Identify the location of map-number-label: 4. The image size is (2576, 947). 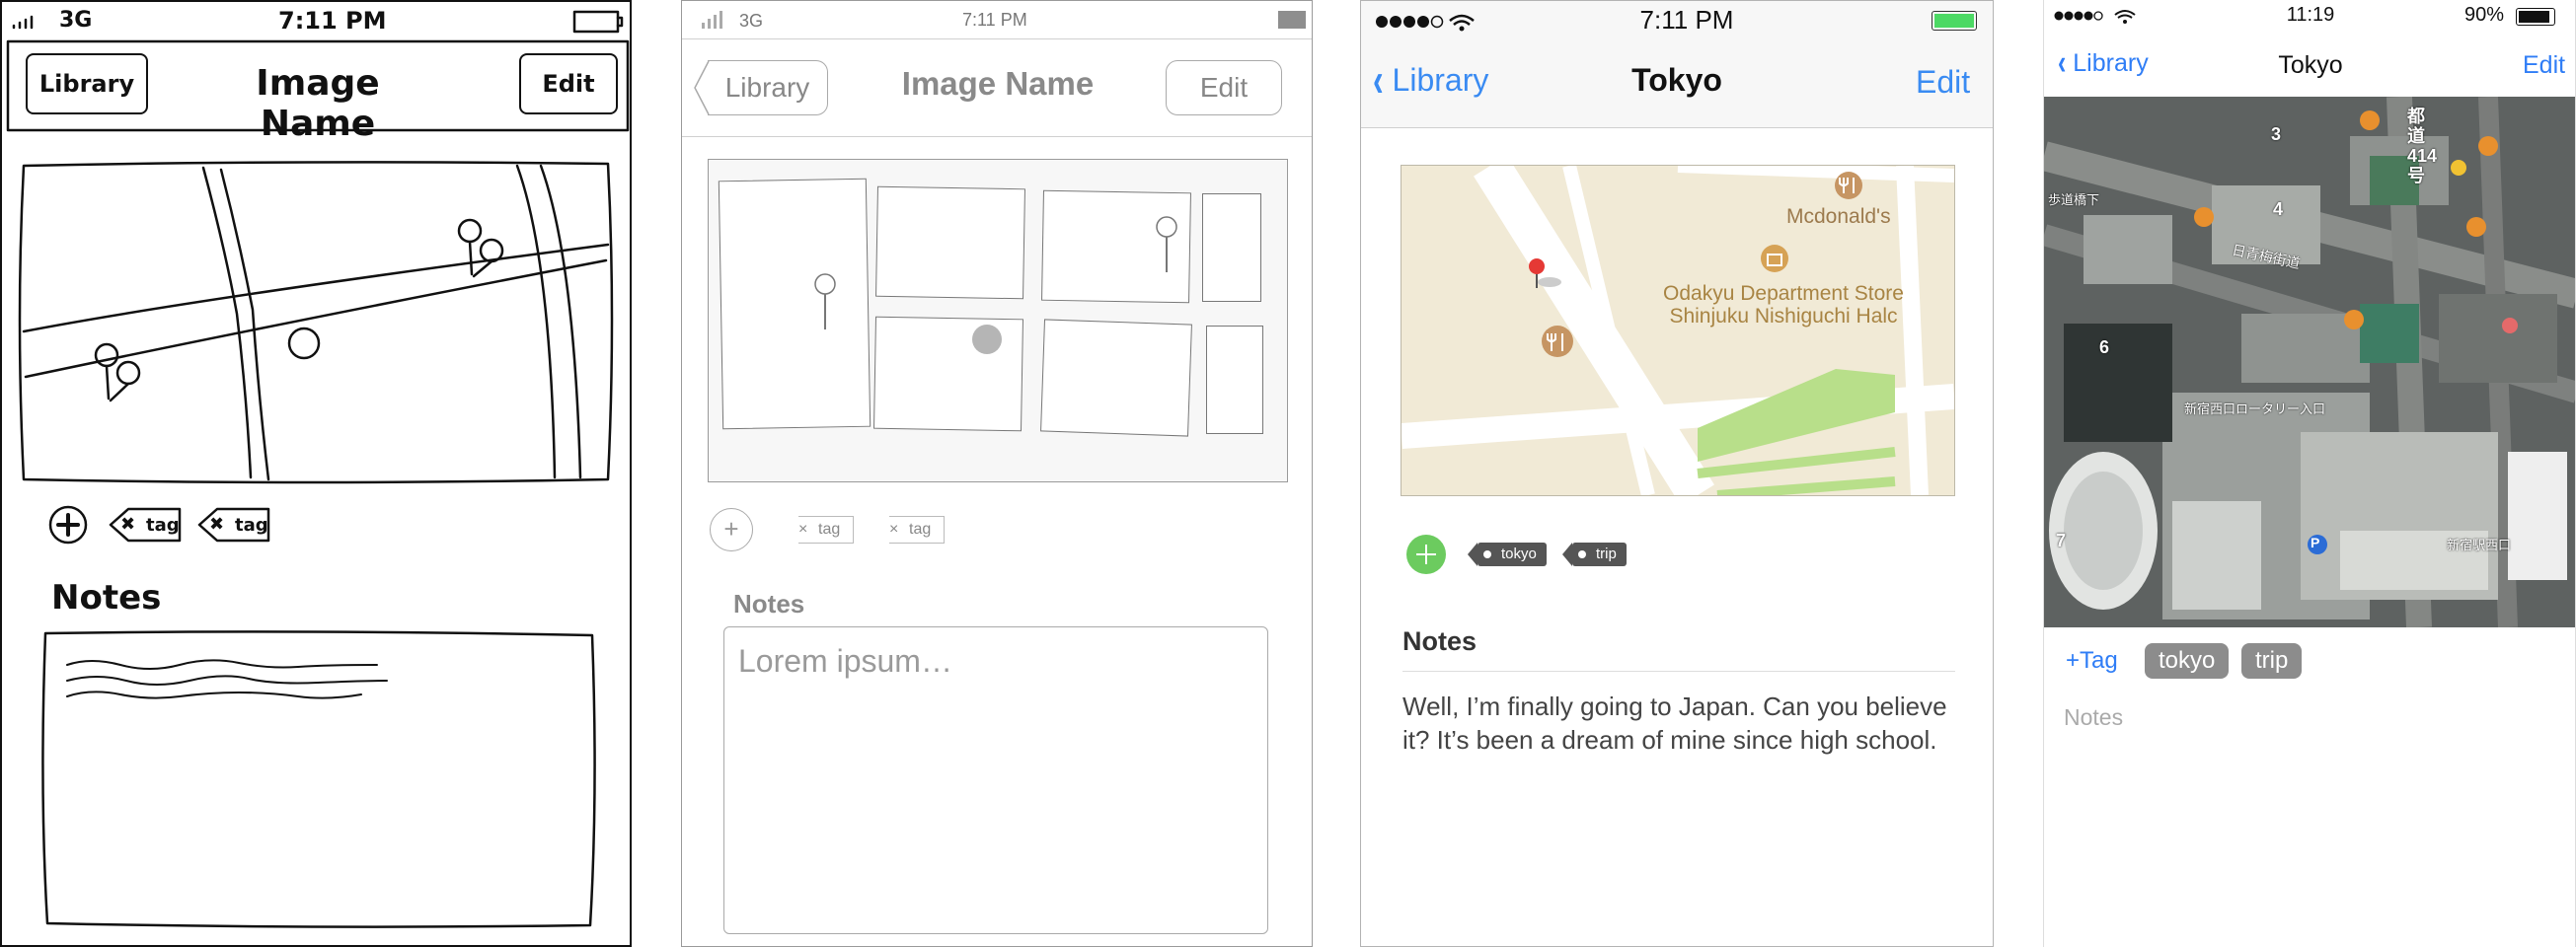
(2278, 209).